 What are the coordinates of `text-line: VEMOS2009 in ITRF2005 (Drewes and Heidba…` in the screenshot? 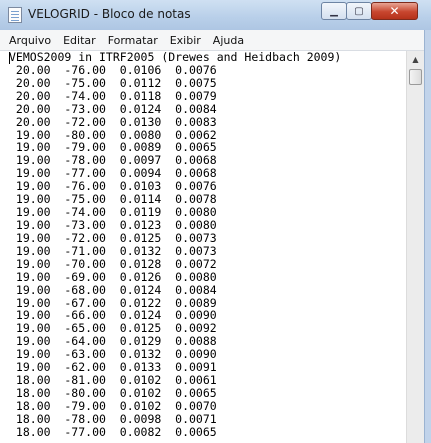 It's located at (175, 57).